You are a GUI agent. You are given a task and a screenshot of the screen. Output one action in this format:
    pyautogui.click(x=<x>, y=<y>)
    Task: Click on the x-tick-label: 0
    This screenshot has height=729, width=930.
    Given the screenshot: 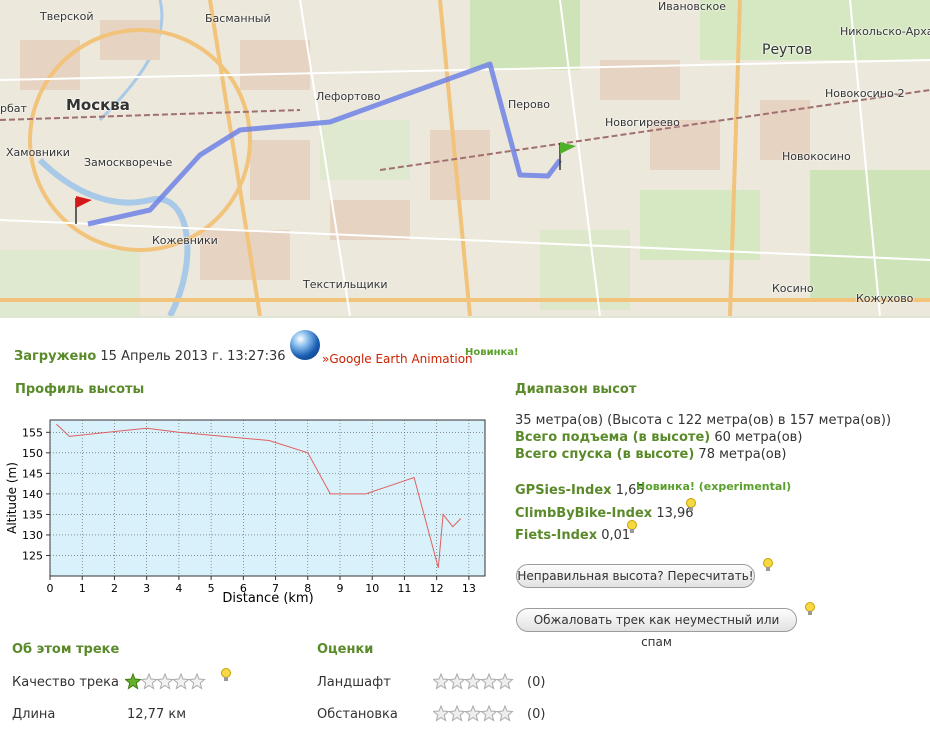 What is the action you would take?
    pyautogui.click(x=50, y=588)
    